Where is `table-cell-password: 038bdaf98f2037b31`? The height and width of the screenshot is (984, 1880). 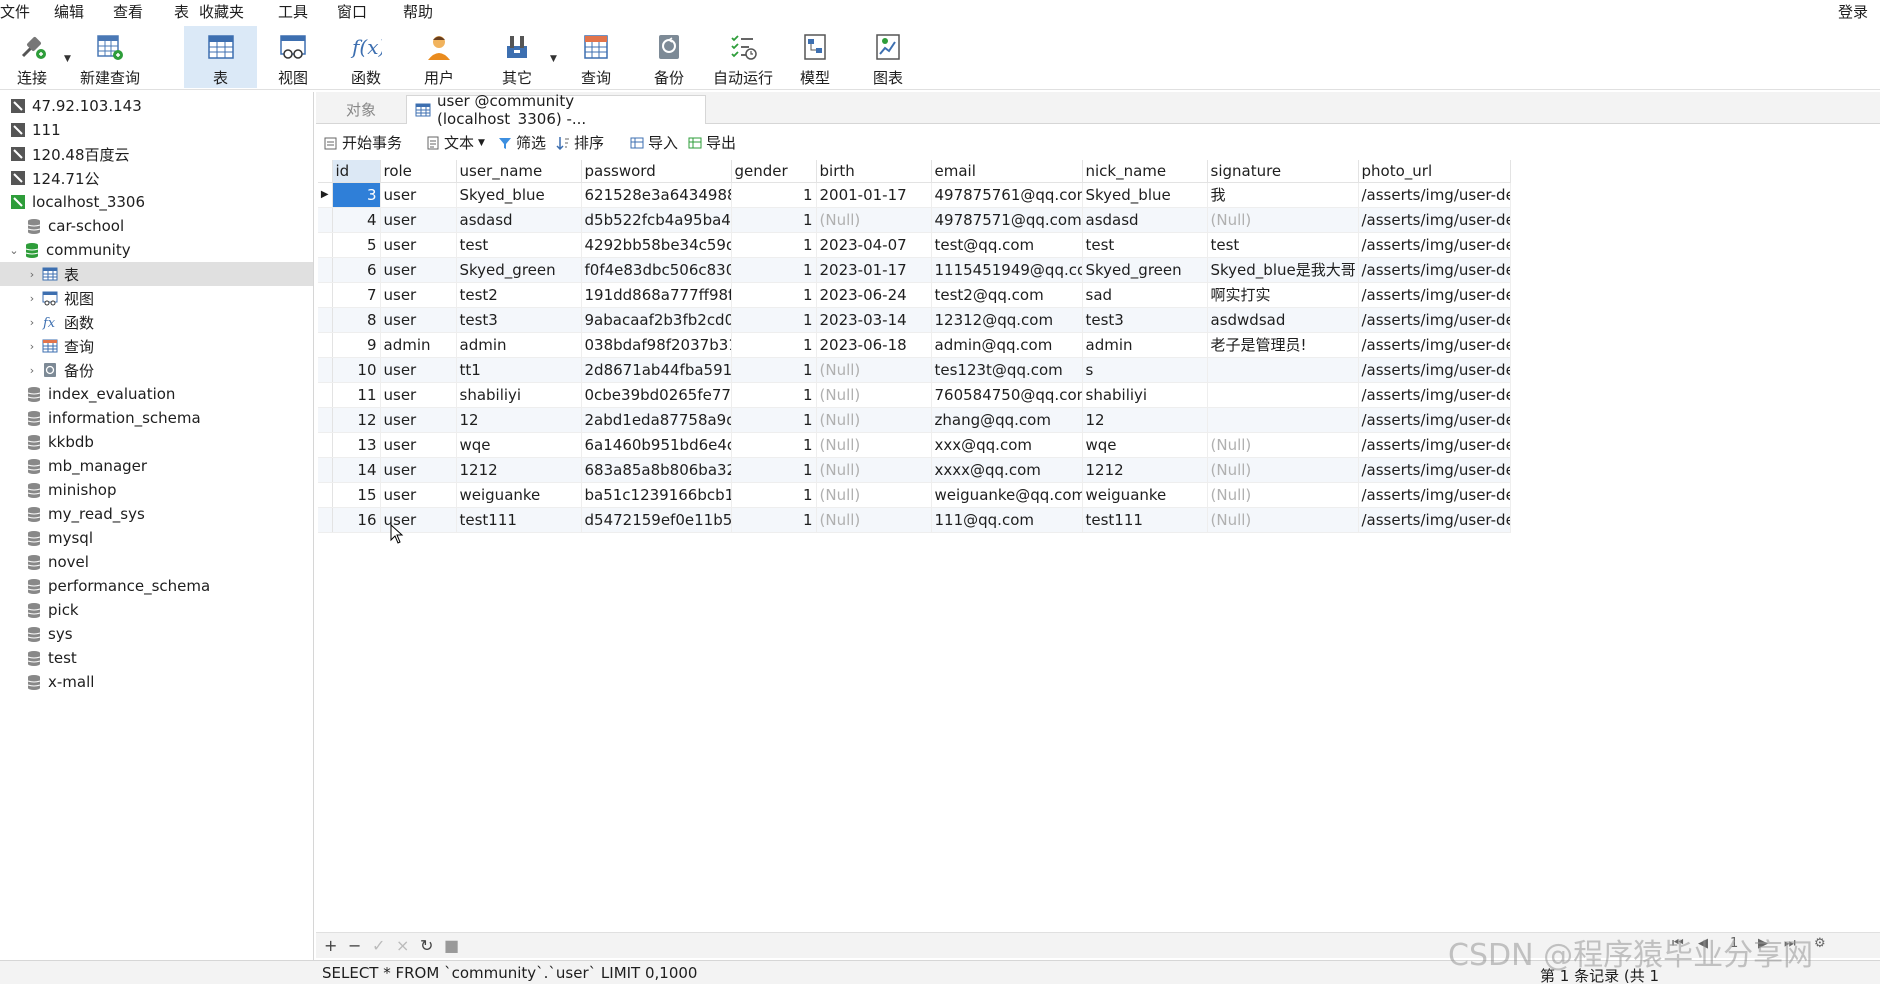 table-cell-password: 038bdaf98f2037b31 is located at coordinates (656, 345).